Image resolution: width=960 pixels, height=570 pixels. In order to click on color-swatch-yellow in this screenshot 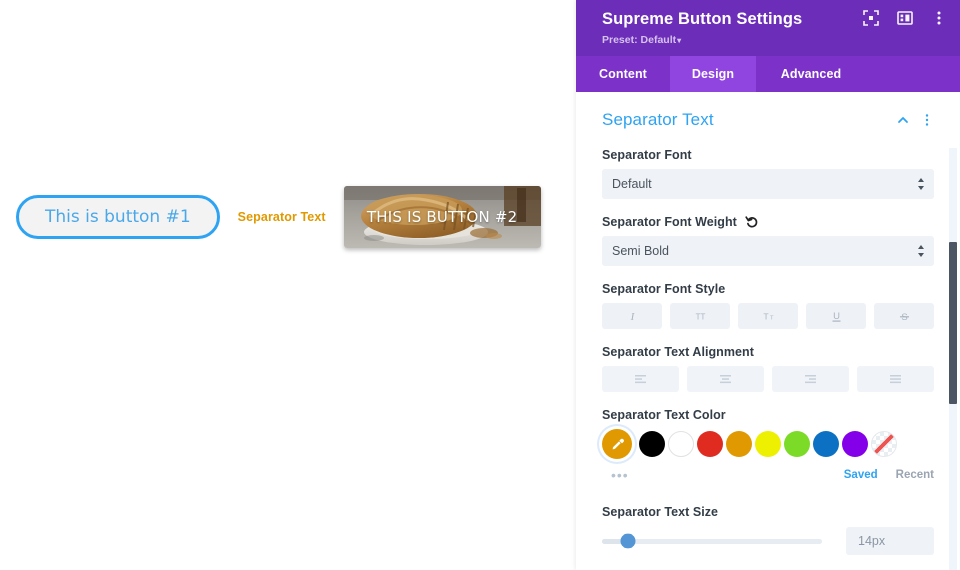, I will do `click(768, 444)`.